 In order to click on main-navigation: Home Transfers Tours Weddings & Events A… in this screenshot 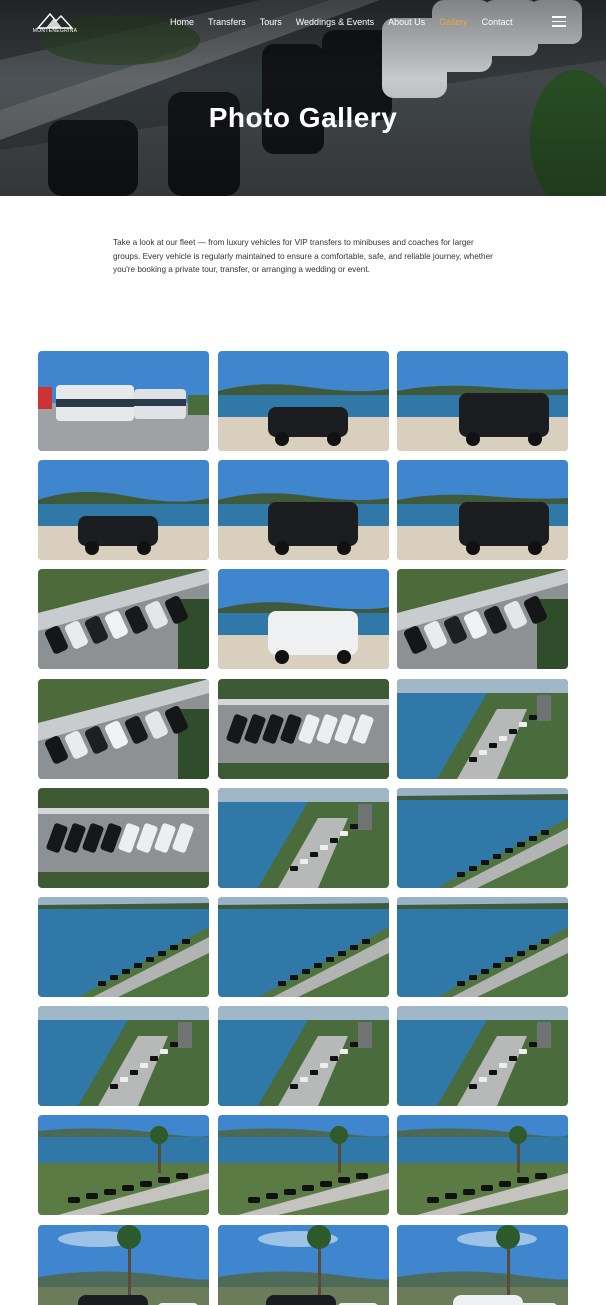, I will do `click(348, 22)`.